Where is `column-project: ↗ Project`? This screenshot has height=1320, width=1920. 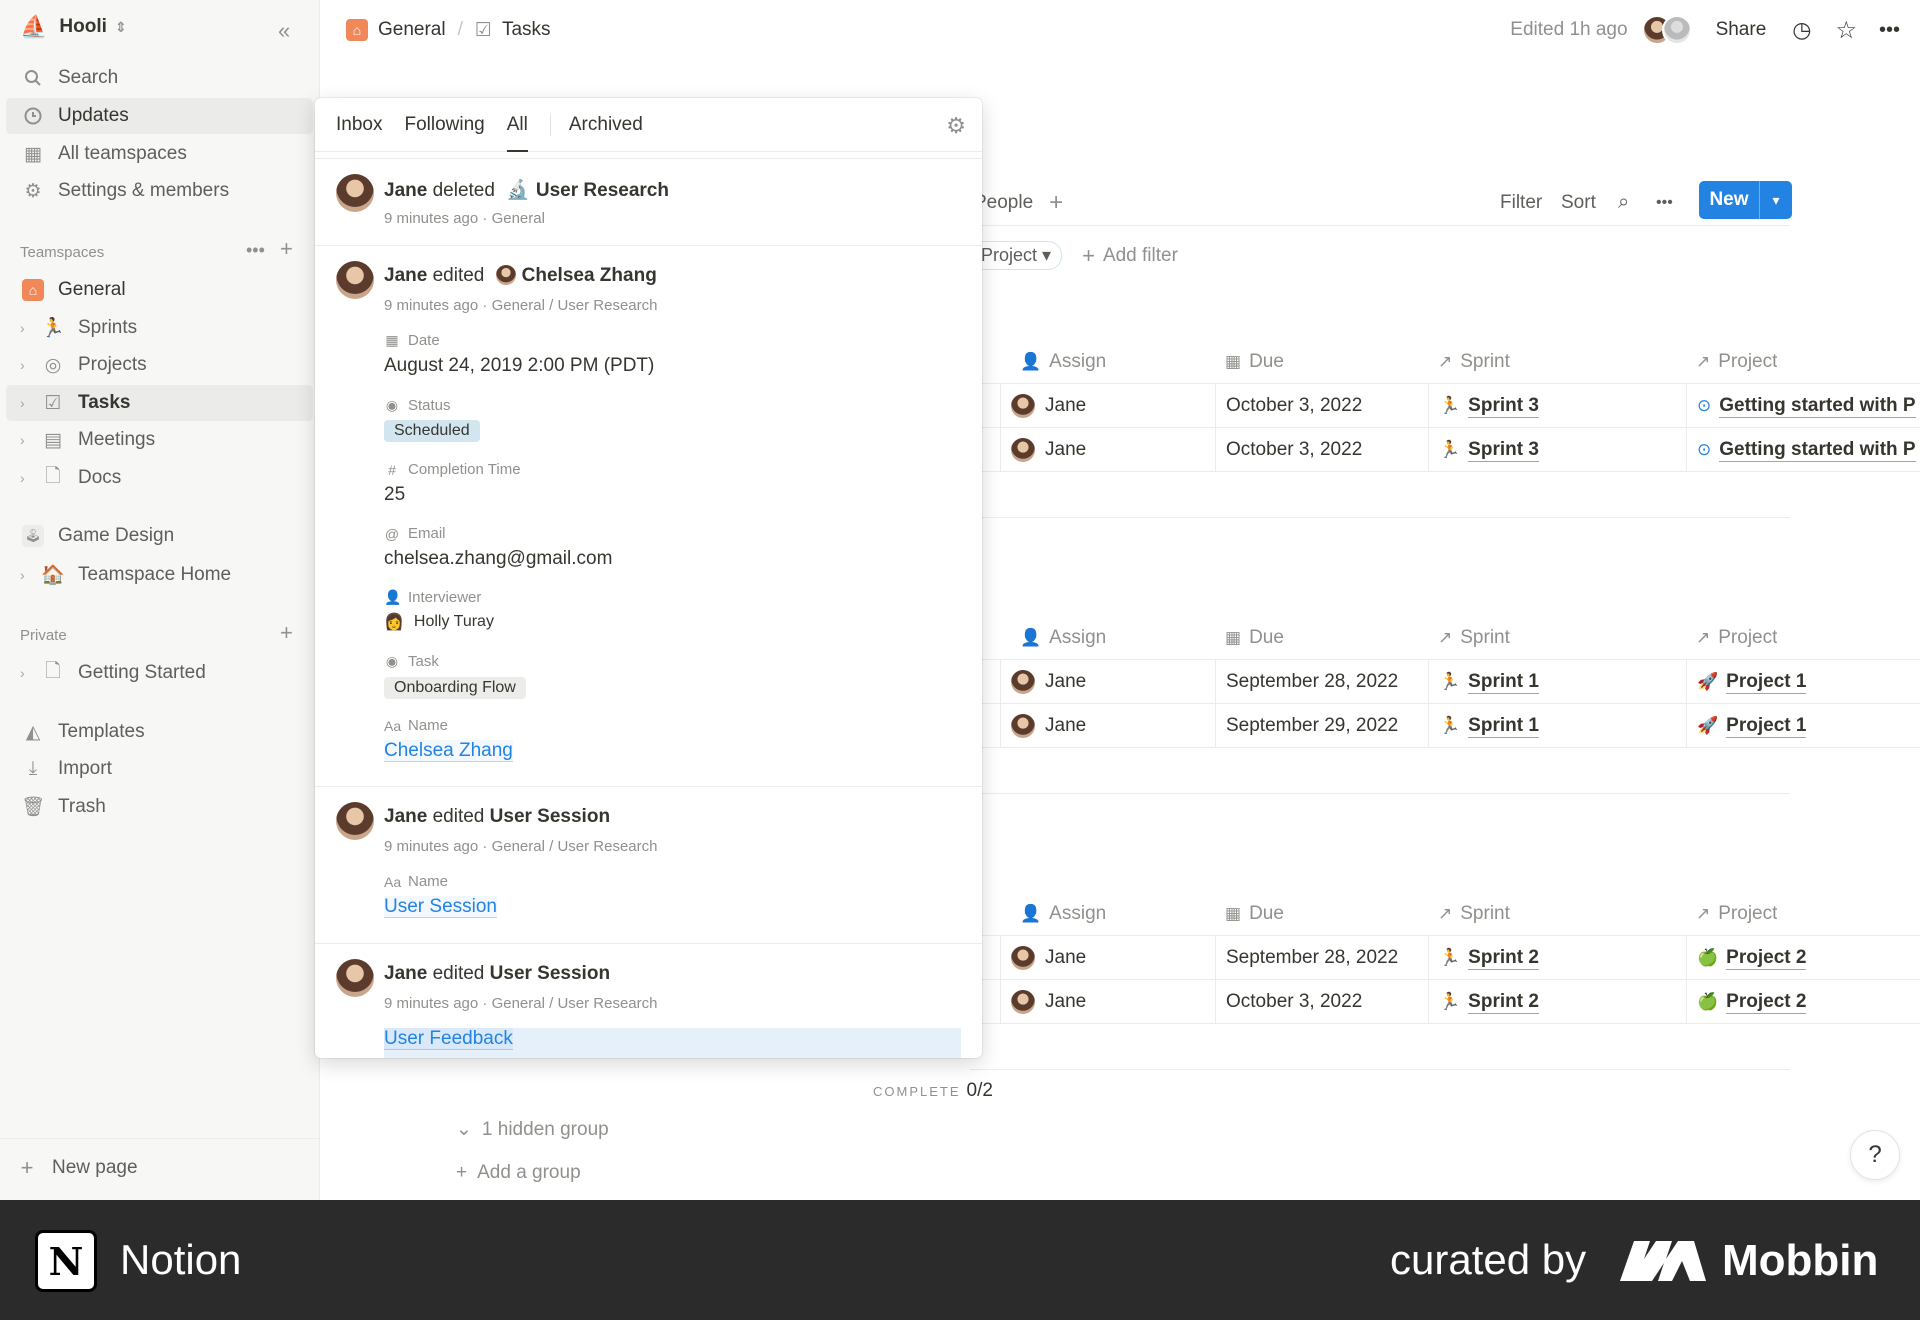 column-project: ↗ Project is located at coordinates (1731, 914).